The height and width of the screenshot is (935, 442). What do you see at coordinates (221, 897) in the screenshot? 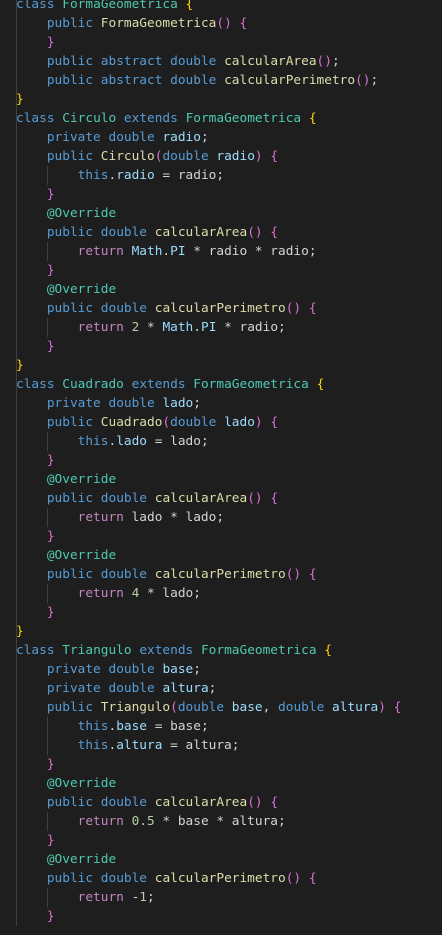
I see `code-line: return -1;` at bounding box center [221, 897].